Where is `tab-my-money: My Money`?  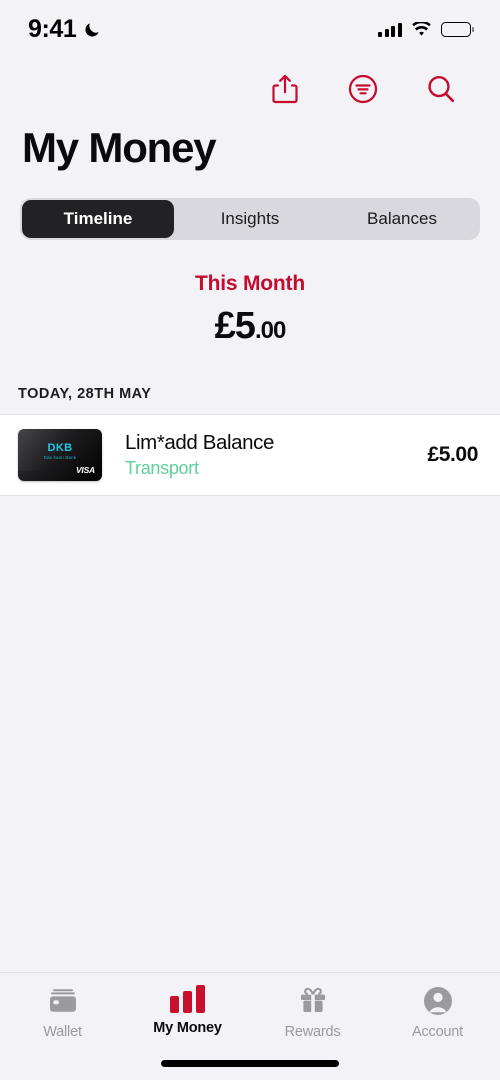
tab-my-money: My Money is located at coordinates (187, 1010).